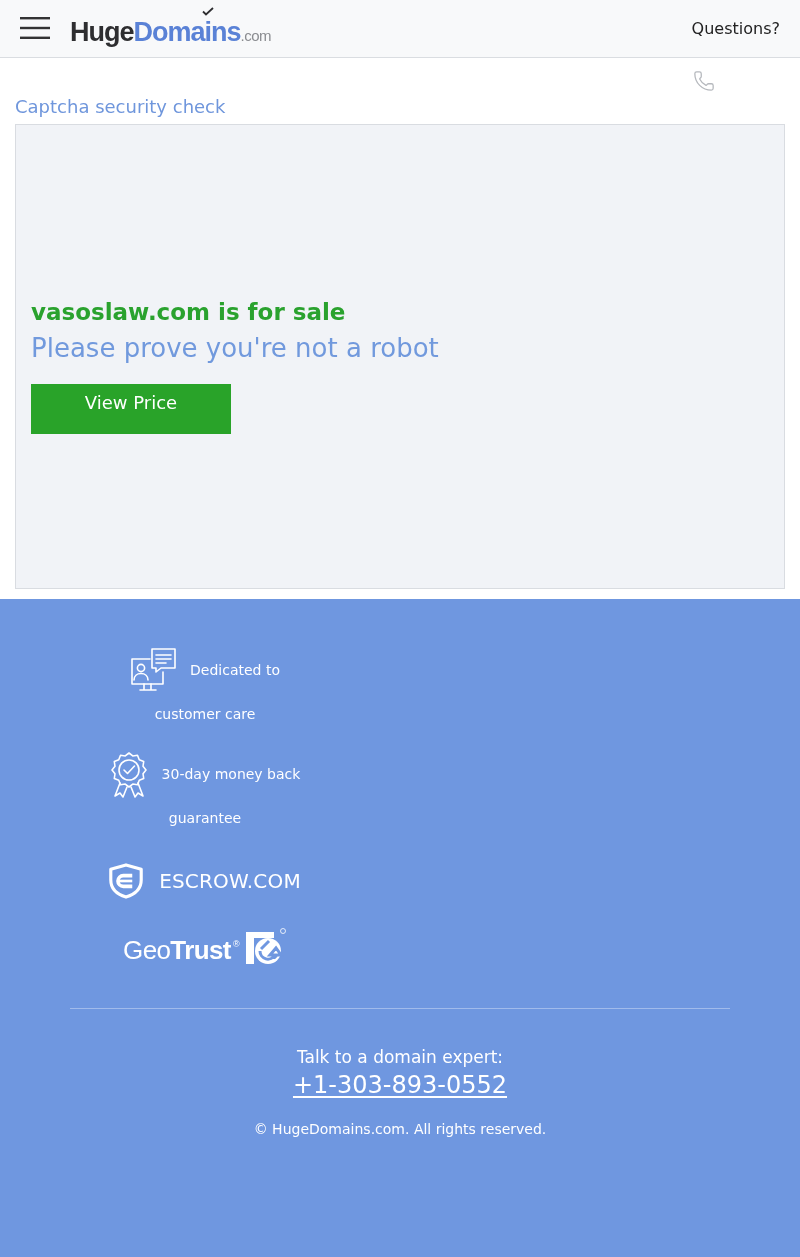 The height and width of the screenshot is (1257, 800). I want to click on monitor-chat-icon, so click(153, 671).